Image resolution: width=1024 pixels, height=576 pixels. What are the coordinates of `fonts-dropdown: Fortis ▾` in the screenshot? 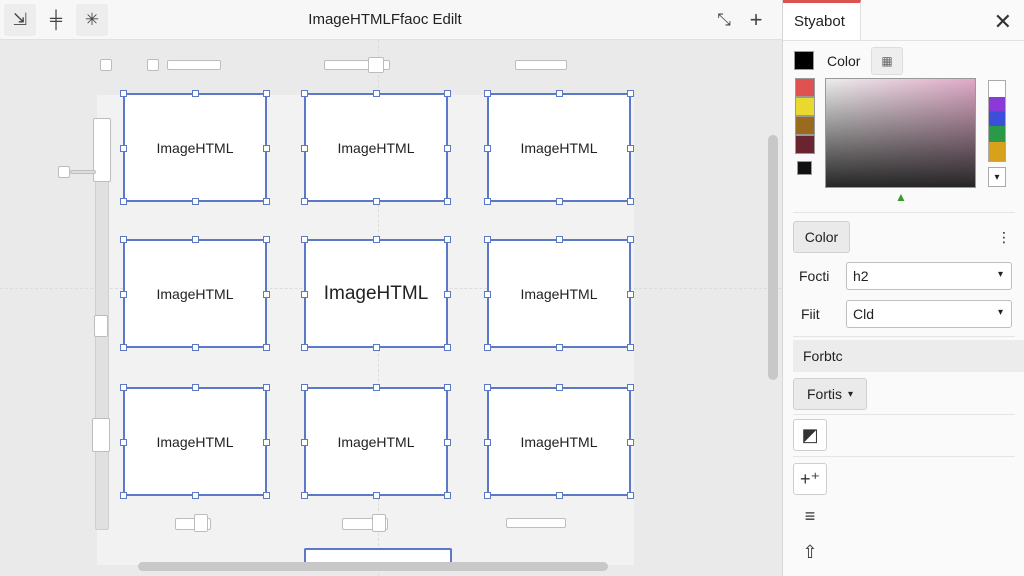 It's located at (830, 394).